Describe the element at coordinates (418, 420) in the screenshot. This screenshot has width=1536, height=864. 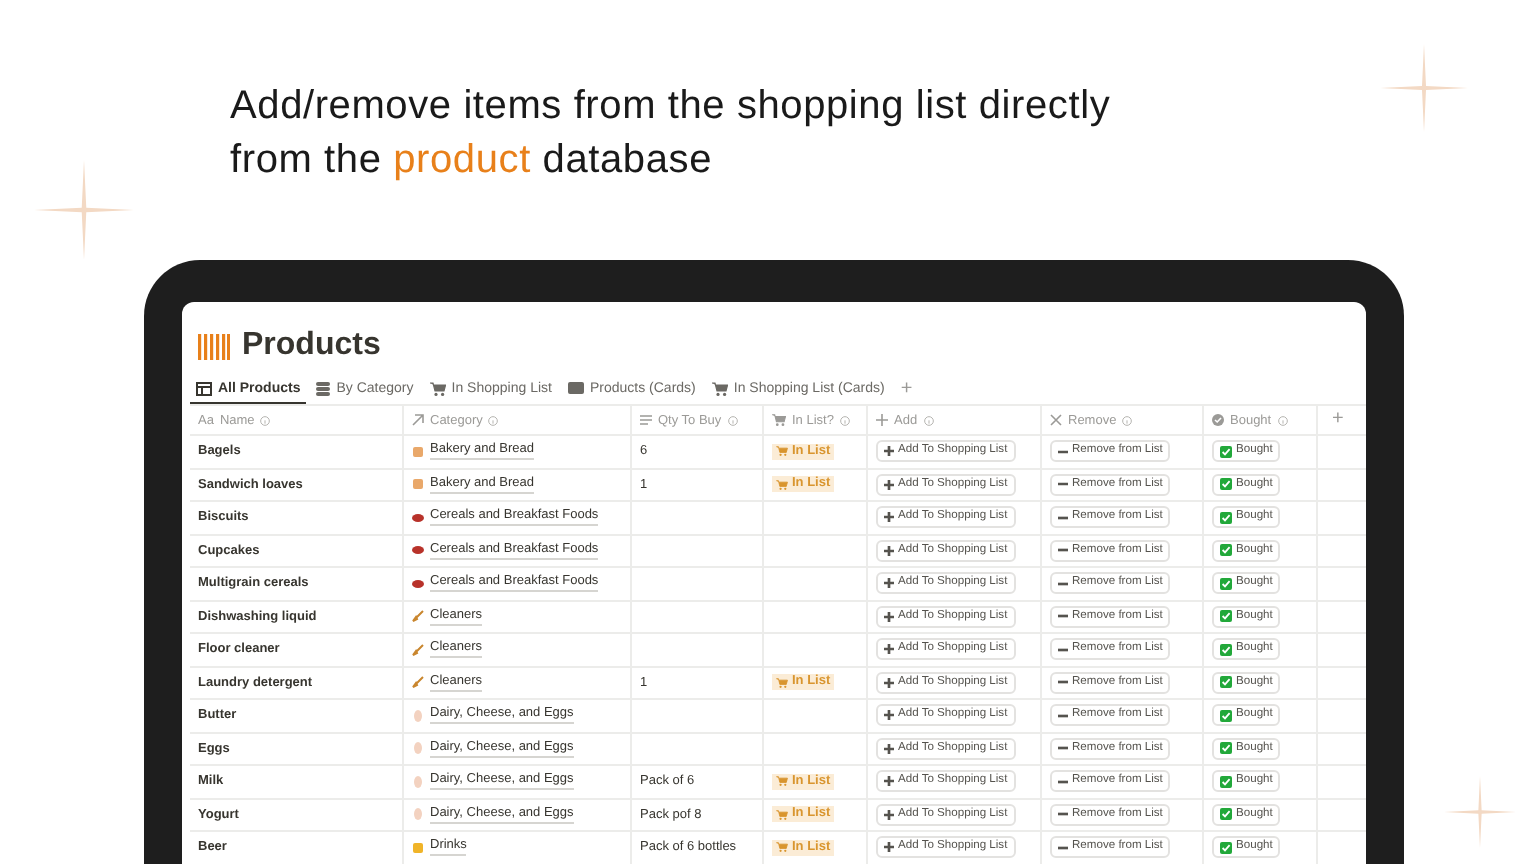
I see `arrow-icon` at that location.